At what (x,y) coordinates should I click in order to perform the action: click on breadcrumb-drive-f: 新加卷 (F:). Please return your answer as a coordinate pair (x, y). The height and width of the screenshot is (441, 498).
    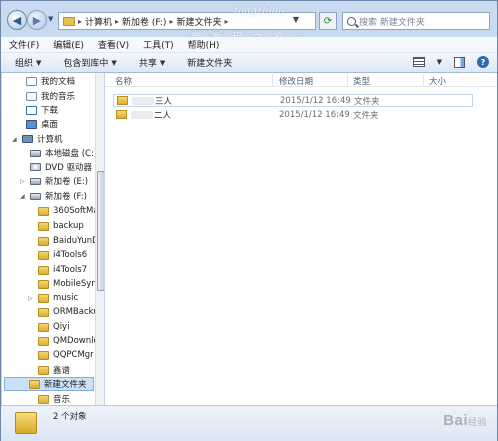
    Looking at the image, I should click on (144, 21).